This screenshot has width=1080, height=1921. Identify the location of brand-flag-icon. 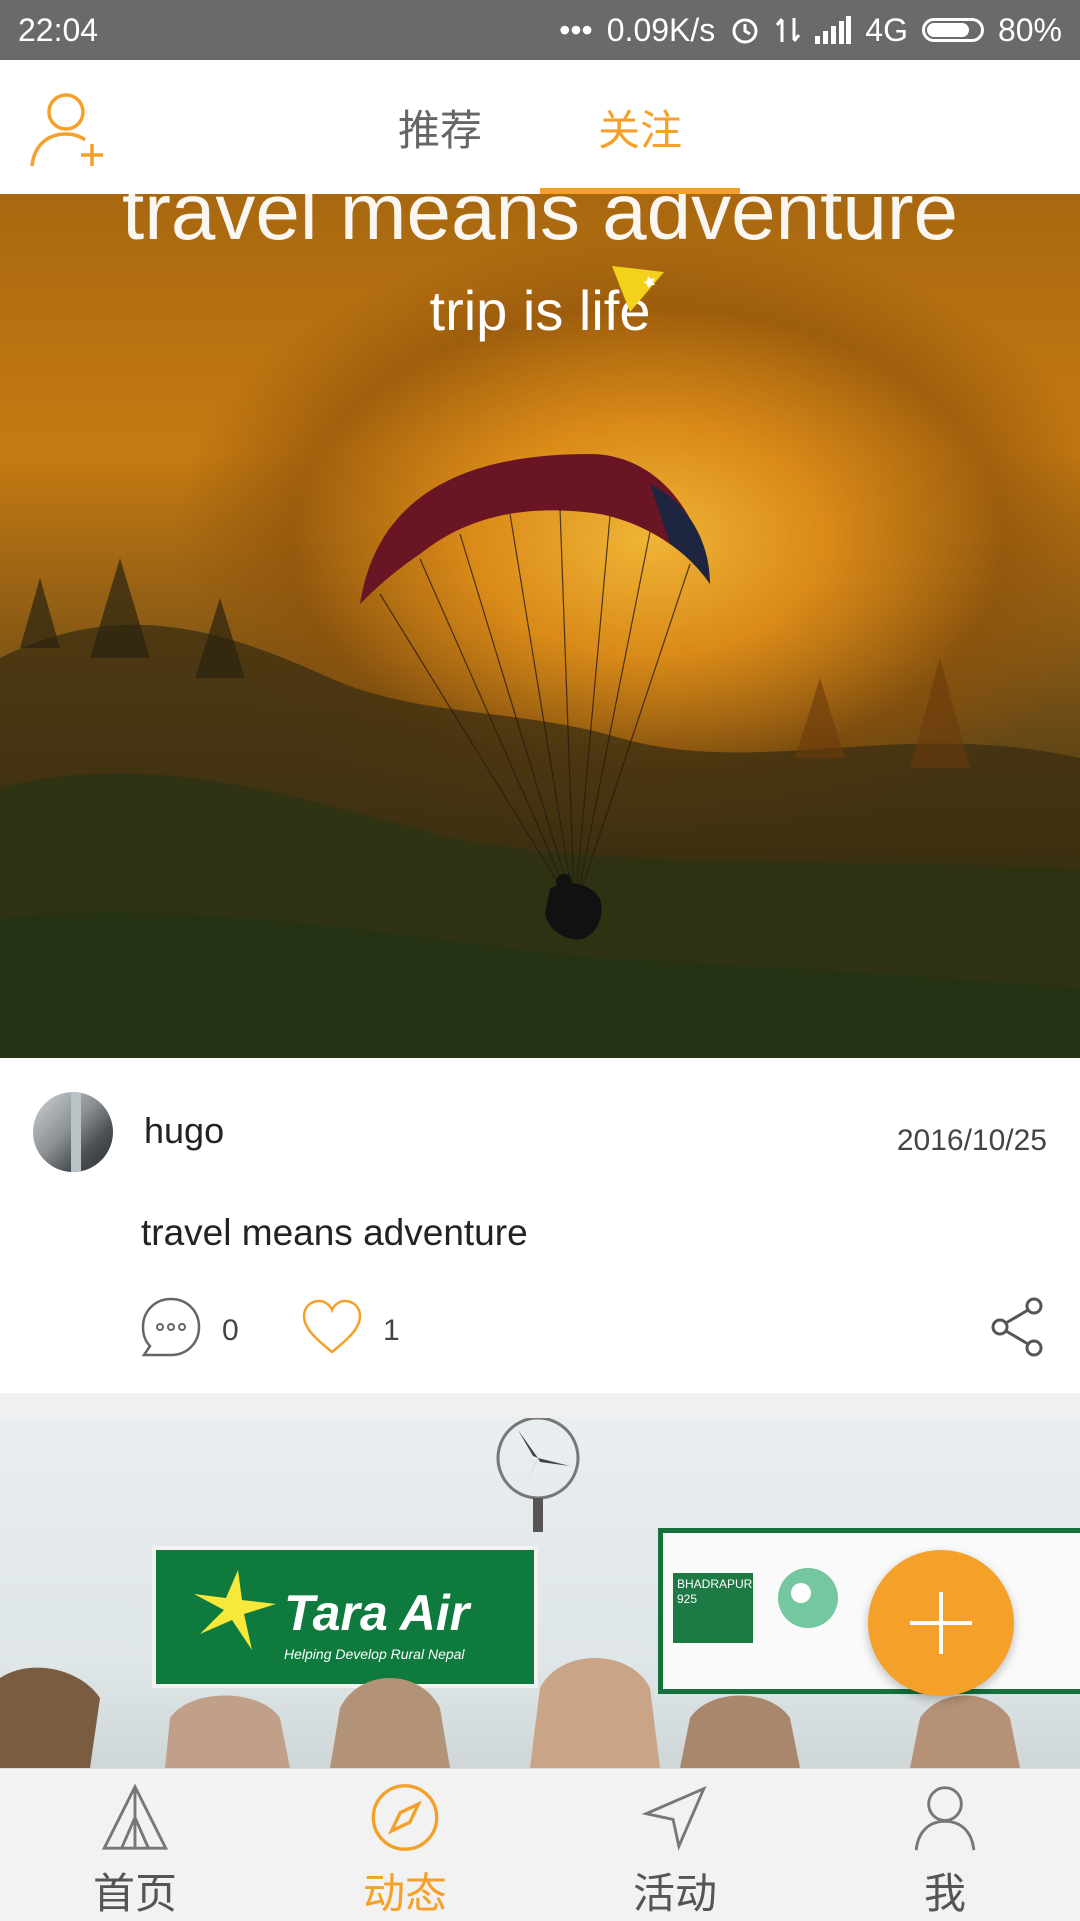
(638, 289).